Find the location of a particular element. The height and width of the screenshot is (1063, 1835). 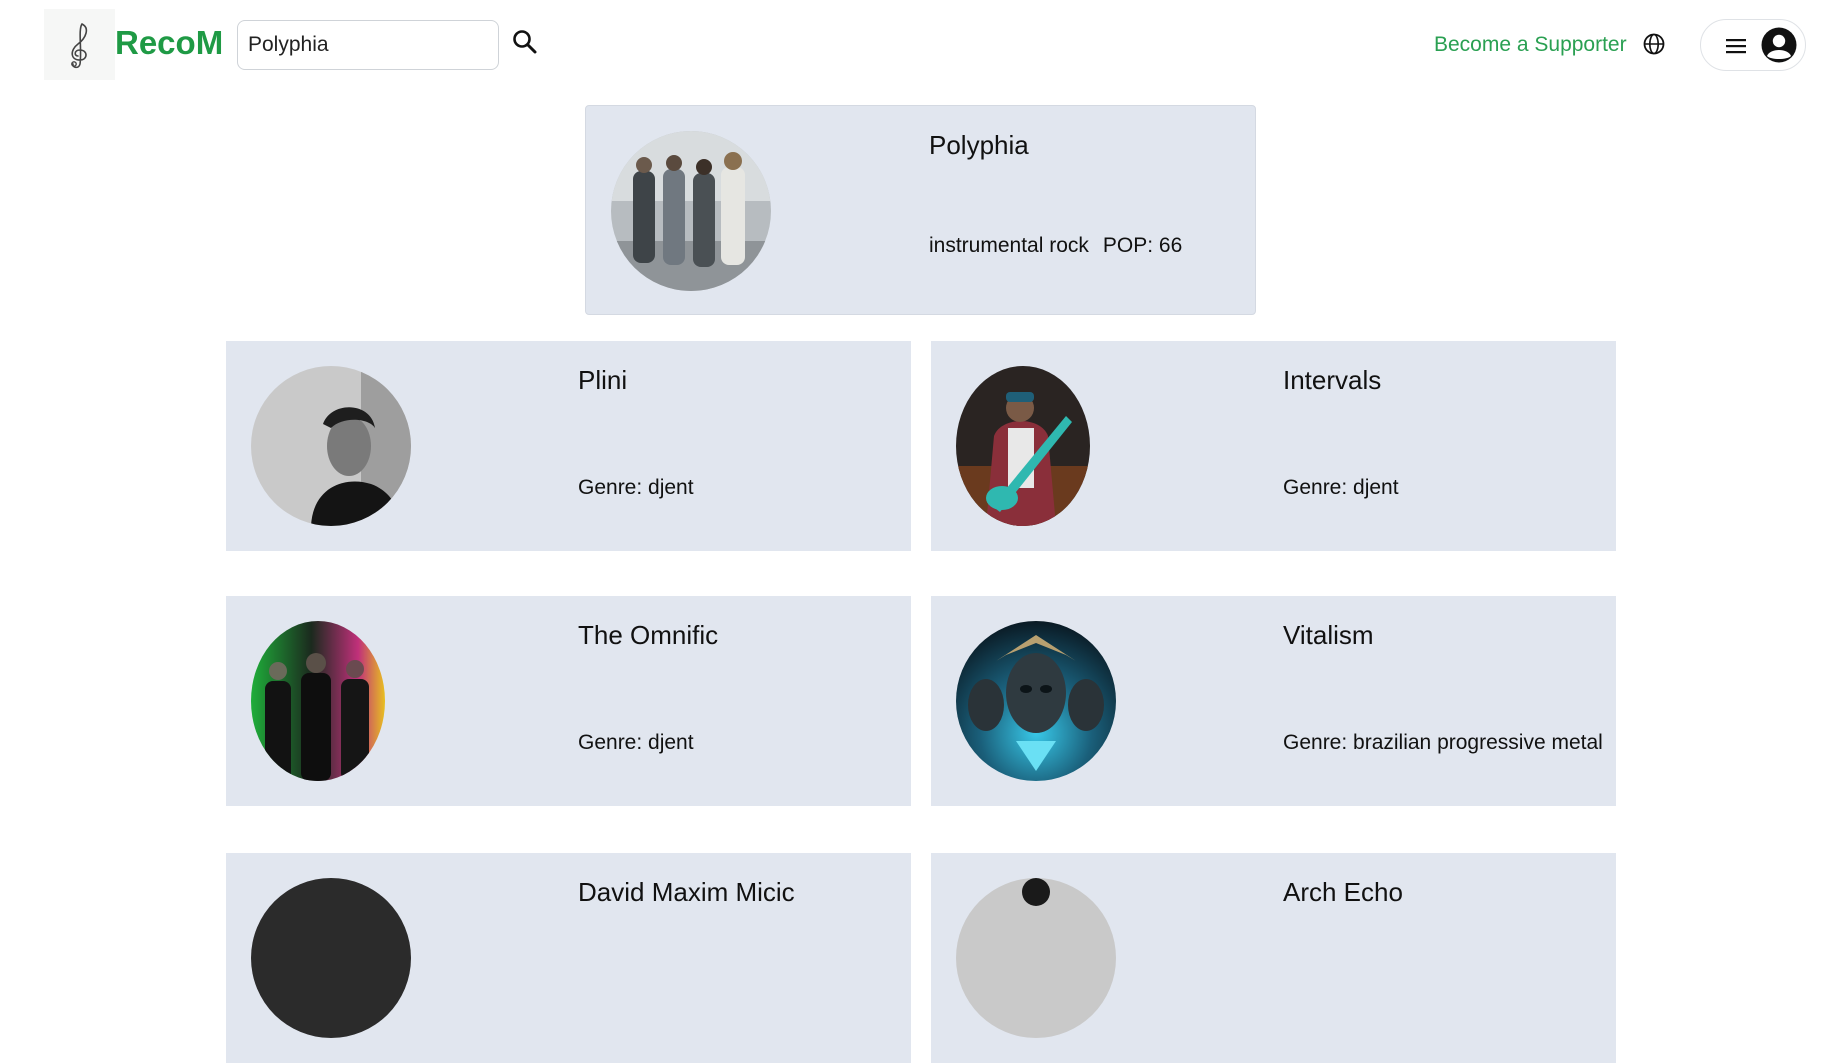

user-menu-button is located at coordinates (1753, 45).